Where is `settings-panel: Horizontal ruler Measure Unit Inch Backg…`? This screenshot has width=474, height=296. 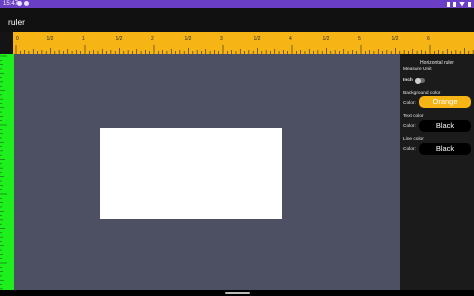 settings-panel: Horizontal ruler Measure Unit Inch Backg… is located at coordinates (437, 172).